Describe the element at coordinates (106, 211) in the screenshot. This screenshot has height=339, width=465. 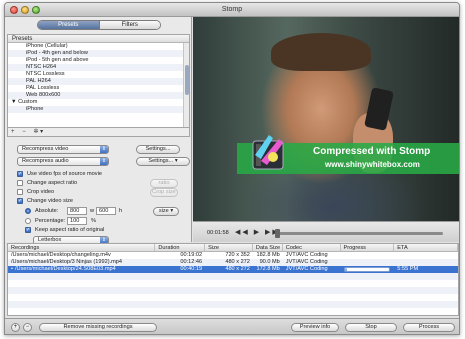
I see `height-field: 600` at that location.